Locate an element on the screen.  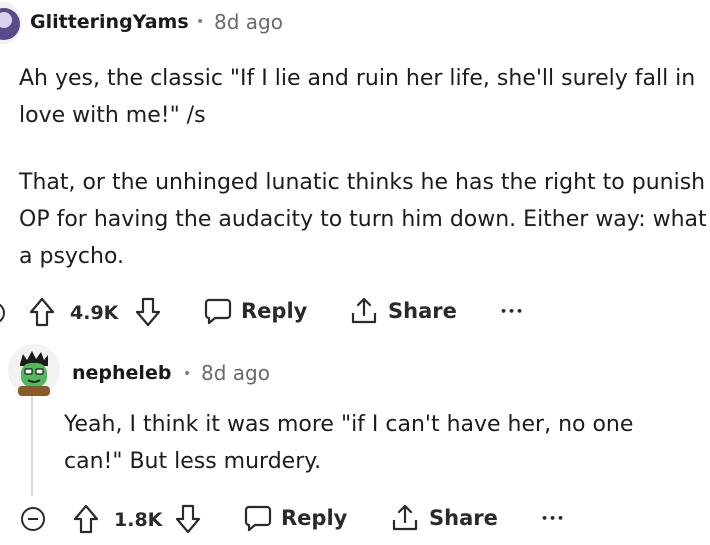
username: nepheleb is located at coordinates (121, 373).